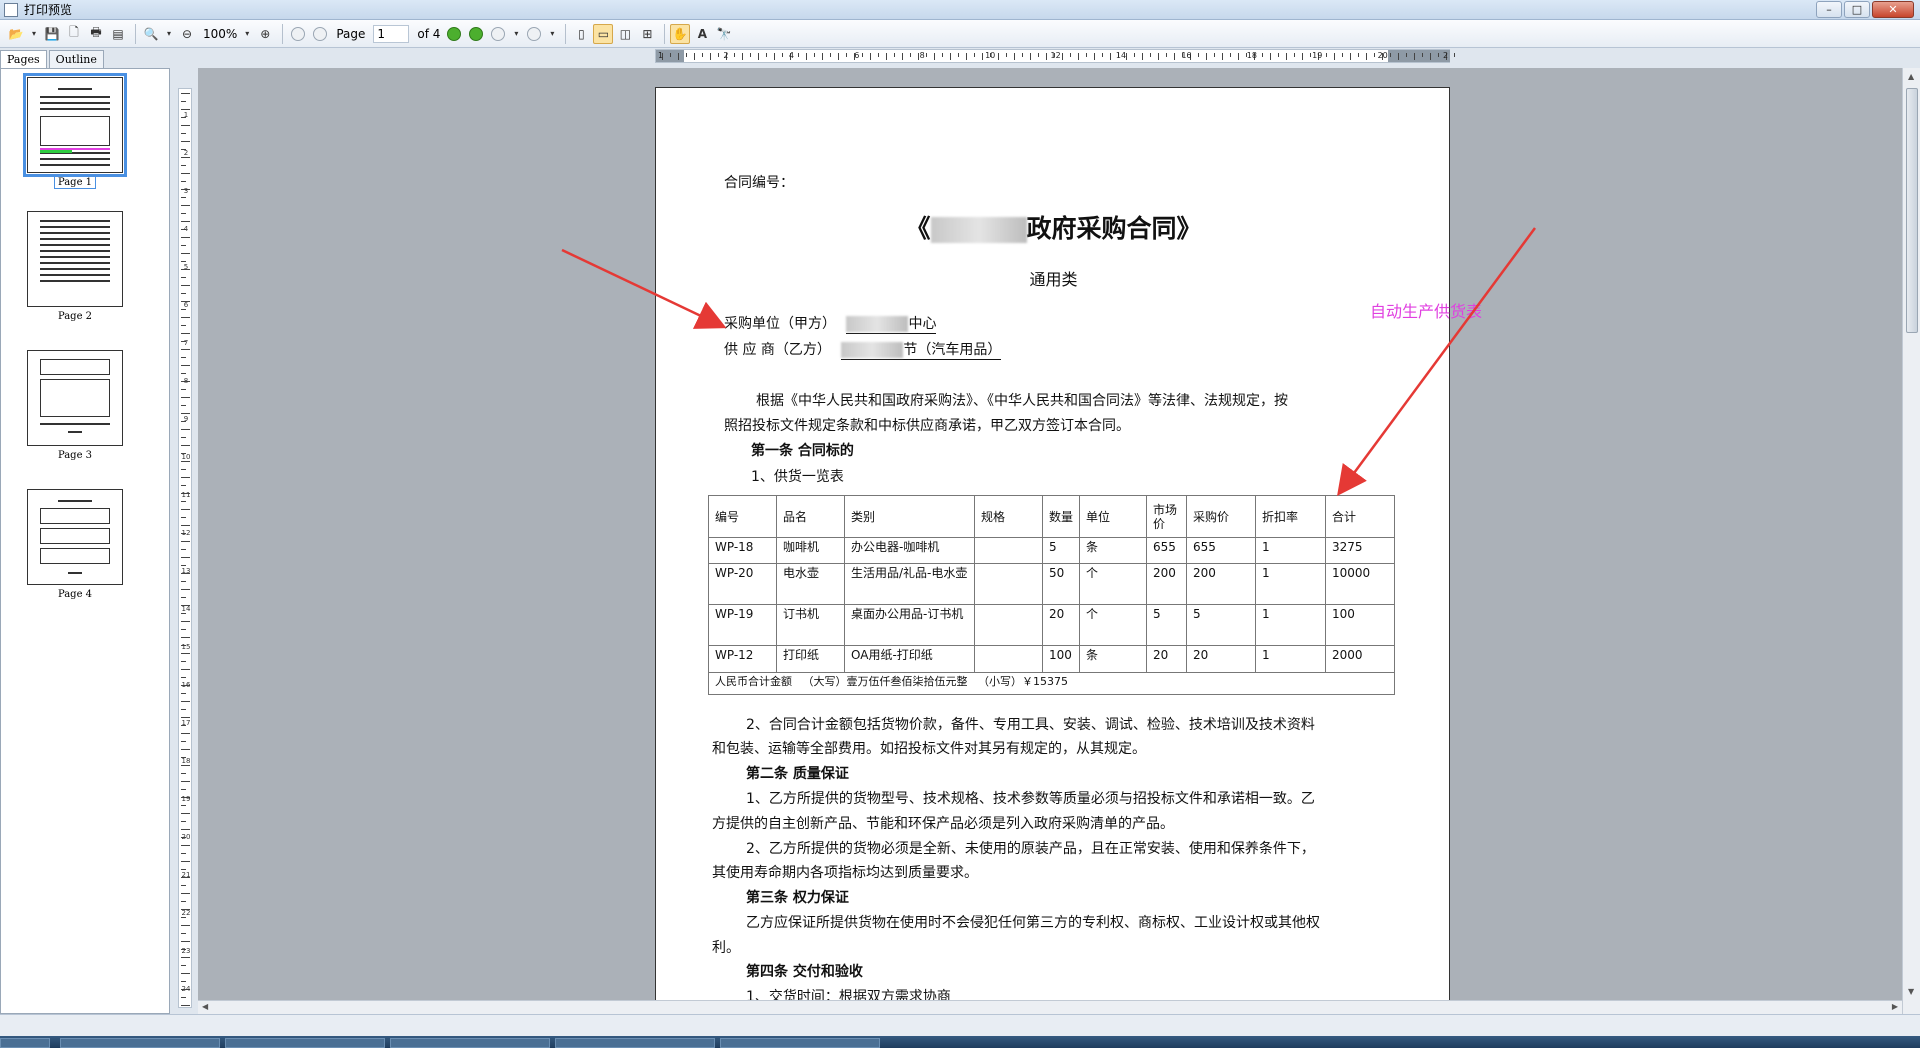 This screenshot has width=1920, height=1048. I want to click on buyer-label: 采购单位（甲方）, so click(780, 324).